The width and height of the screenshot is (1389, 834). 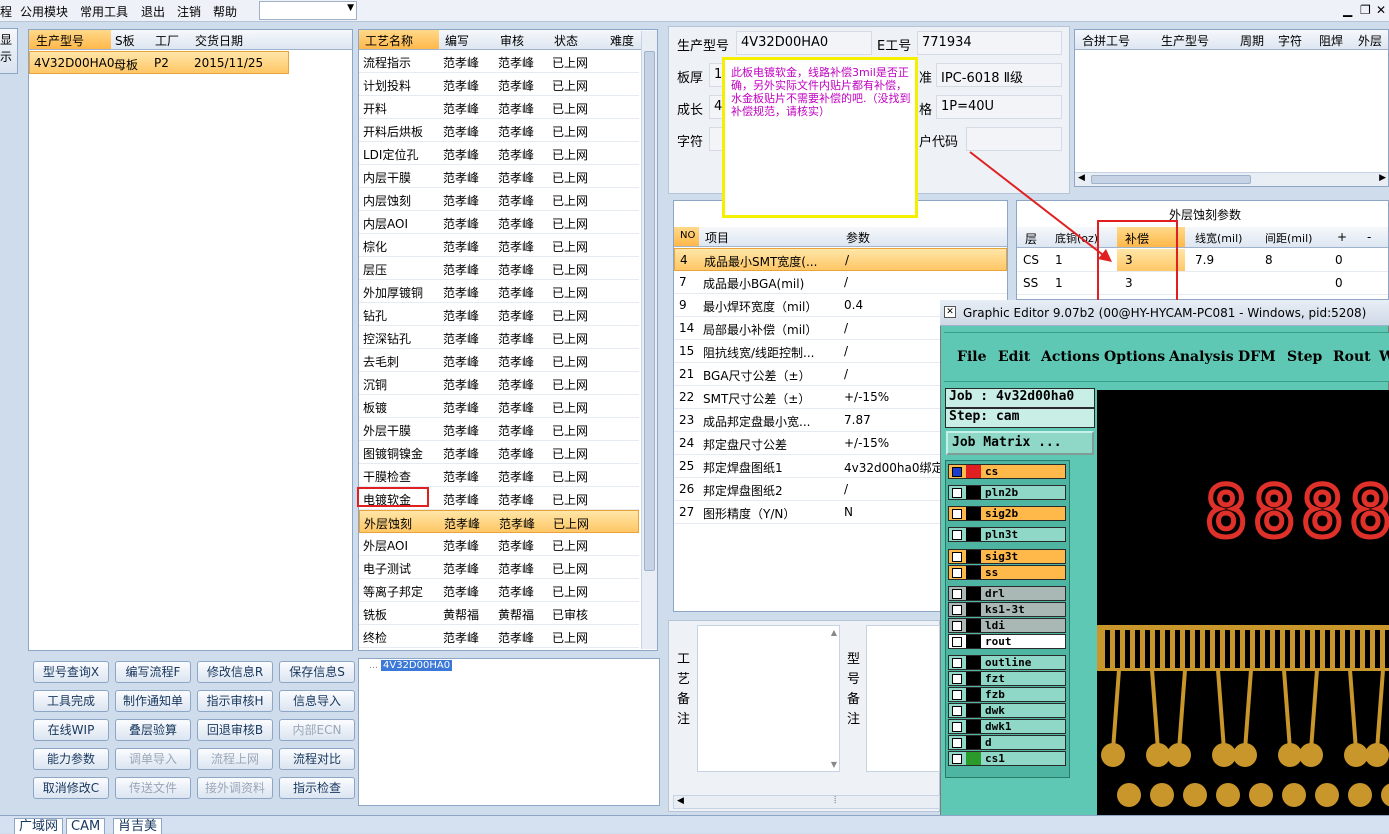 What do you see at coordinates (999, 75) in the screenshot?
I see `field-standard: IPC-6018 Ⅱ级` at bounding box center [999, 75].